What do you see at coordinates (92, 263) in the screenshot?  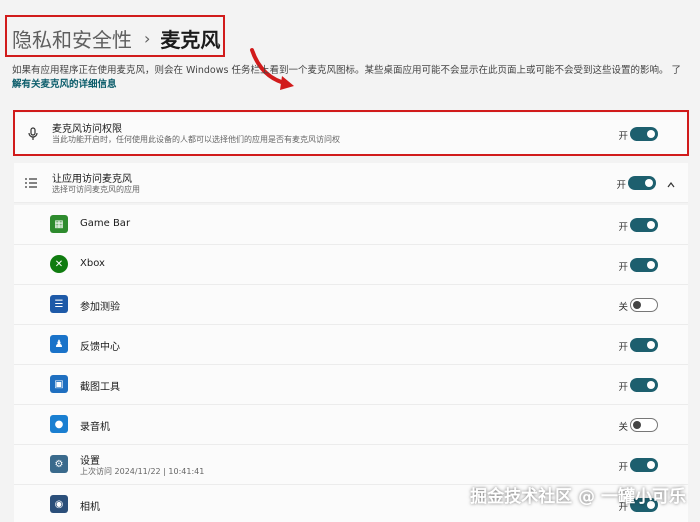 I see `app-name: Xbox` at bounding box center [92, 263].